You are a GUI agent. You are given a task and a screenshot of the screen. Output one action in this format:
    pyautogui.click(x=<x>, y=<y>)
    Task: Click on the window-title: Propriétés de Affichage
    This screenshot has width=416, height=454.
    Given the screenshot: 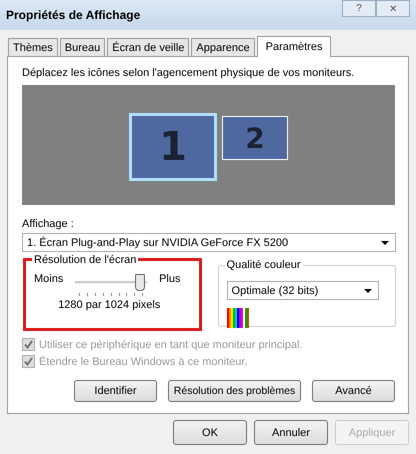 What is the action you would take?
    pyautogui.click(x=73, y=15)
    